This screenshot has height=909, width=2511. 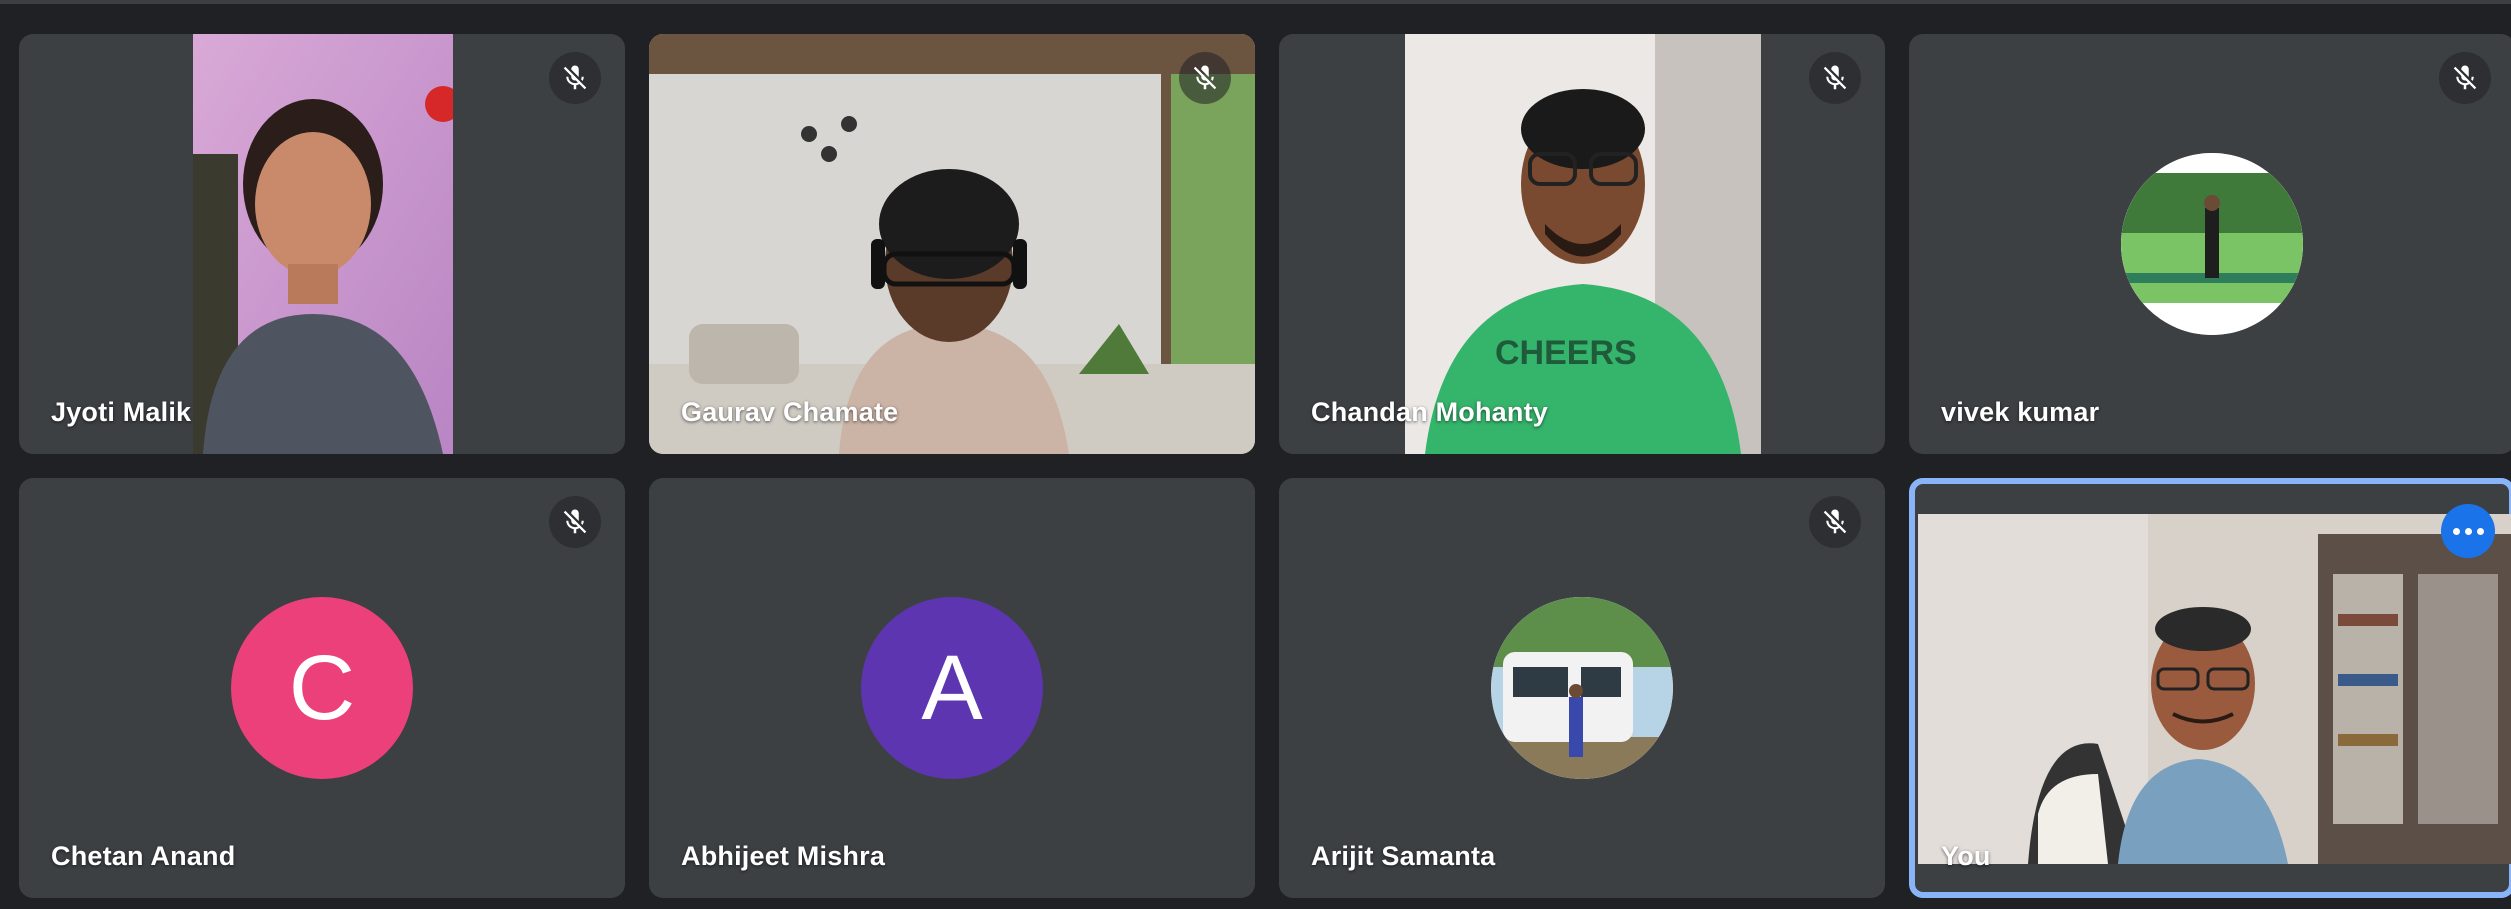 I want to click on participant-tile-vivek-kumar: vivek kumar, so click(x=2210, y=244).